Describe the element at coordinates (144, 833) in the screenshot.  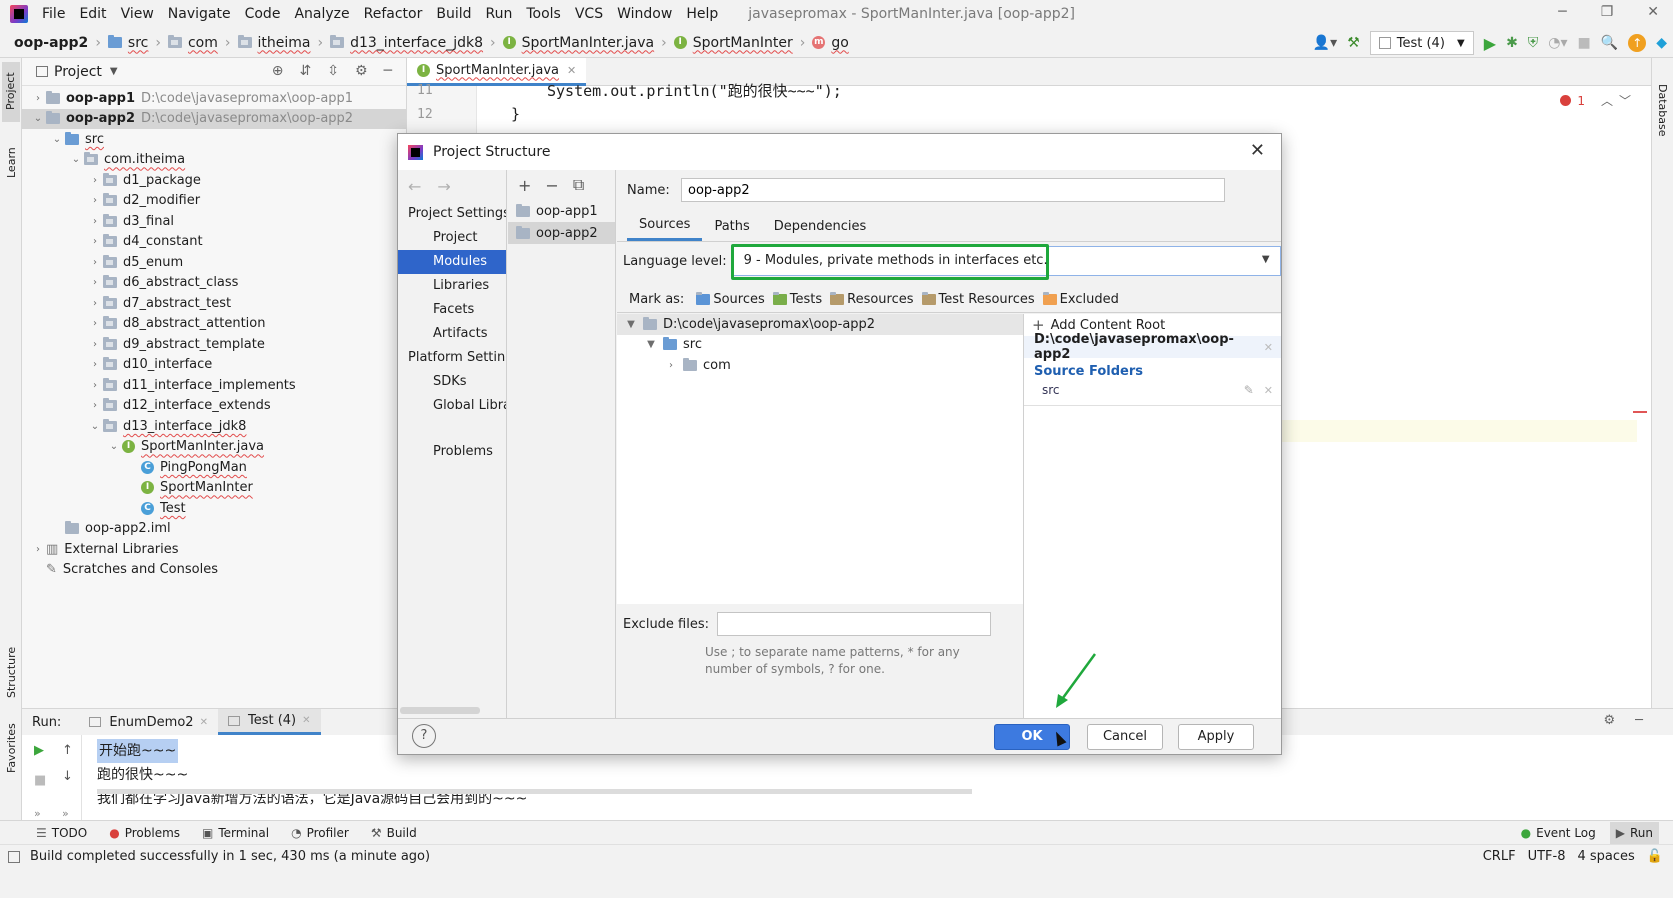
I see `bottom-tool-button: ● Problems` at that location.